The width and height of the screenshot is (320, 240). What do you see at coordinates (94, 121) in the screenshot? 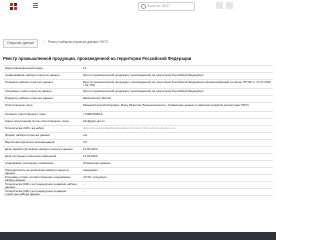
I see `row-value: info@gisp.gov.ru` at bounding box center [94, 121].